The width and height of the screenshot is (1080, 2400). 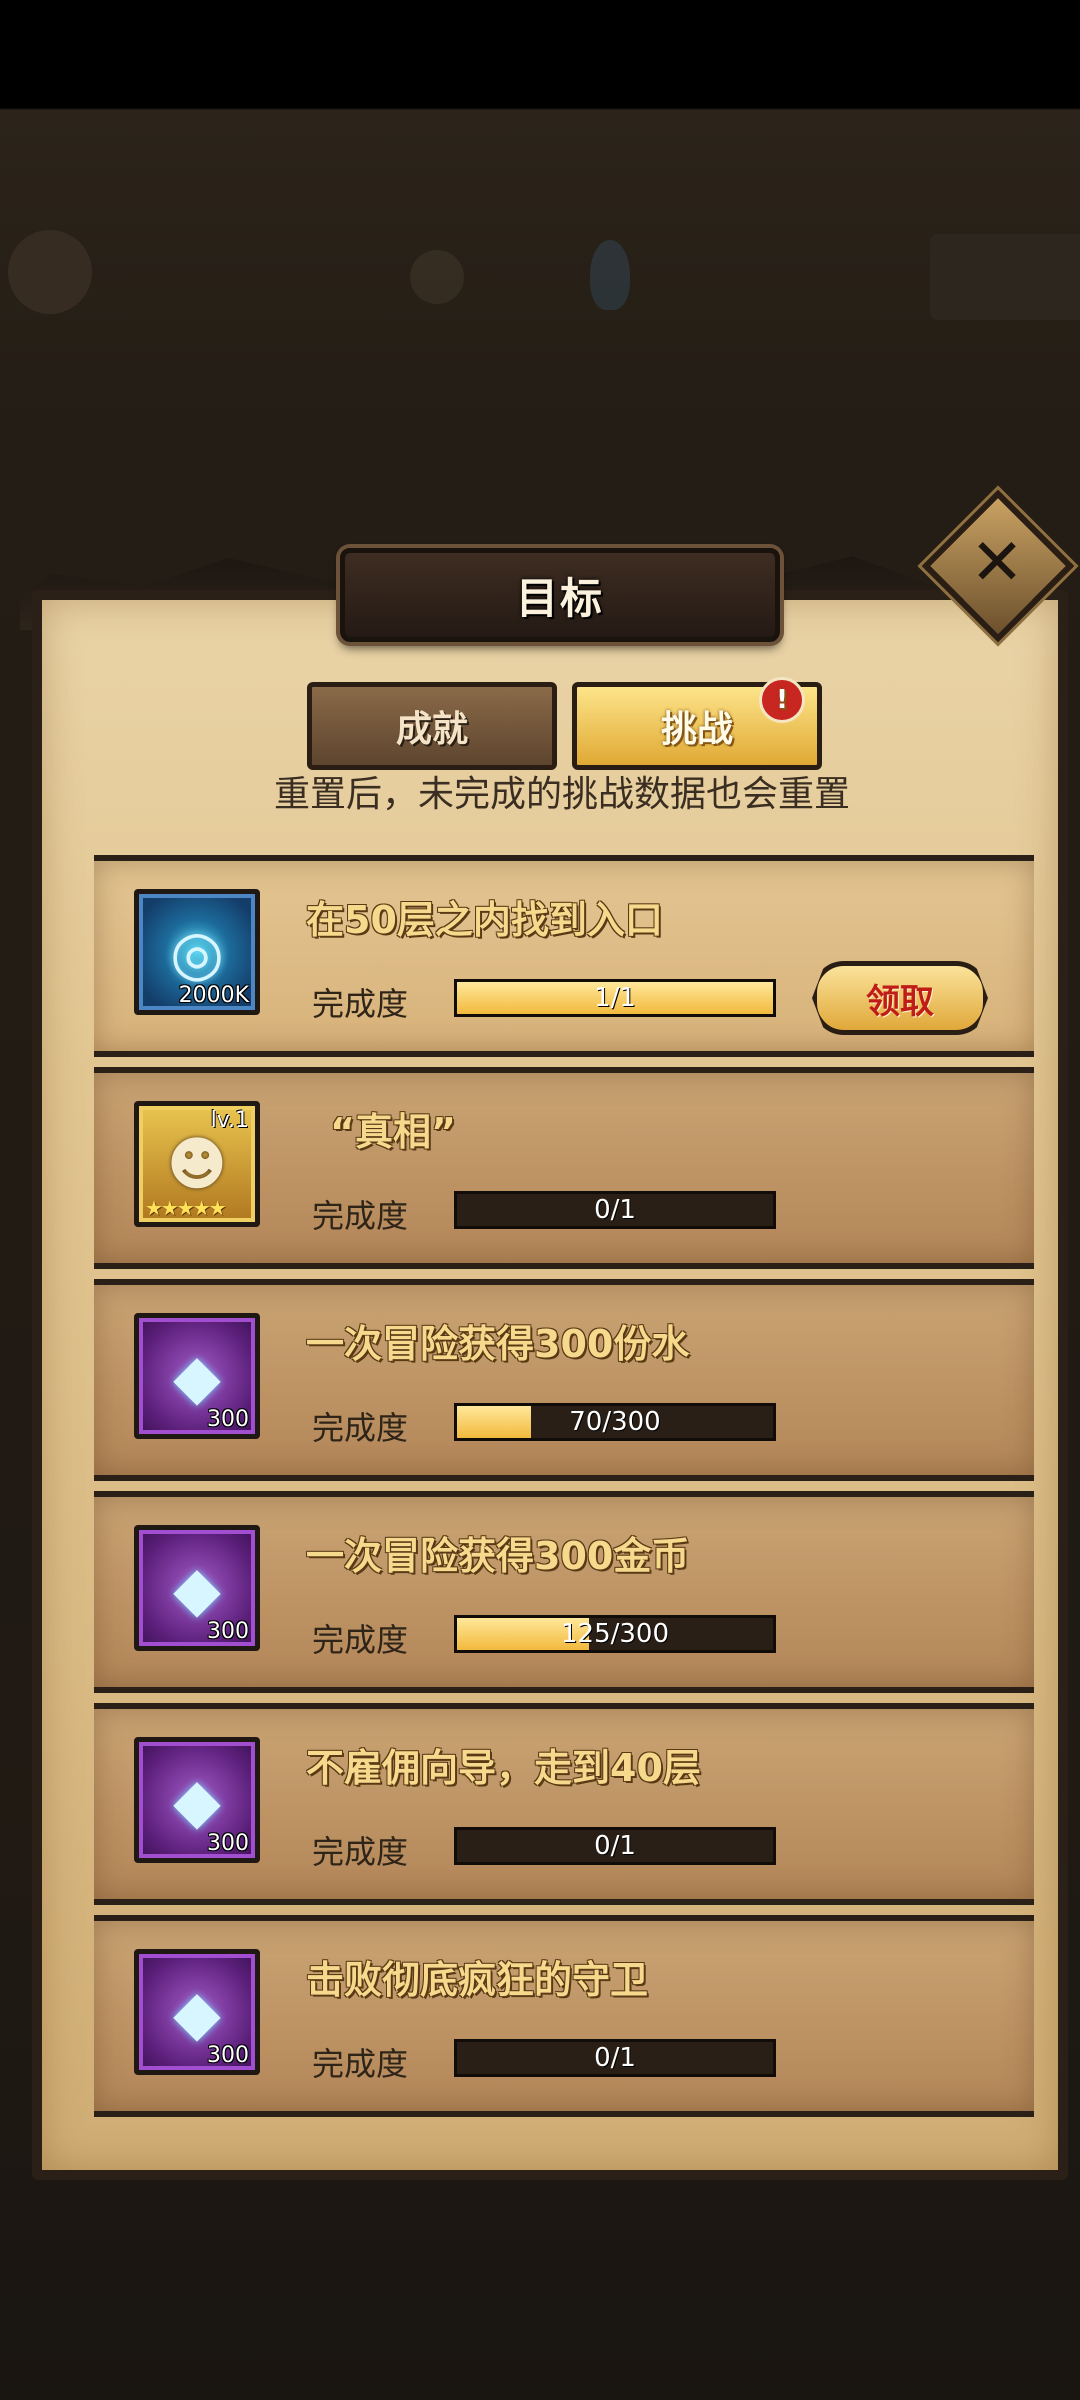 What do you see at coordinates (564, 2016) in the screenshot?
I see `challenge-row: ◆ 300 击败彻底疯狂的守卫 完成度 0/1` at bounding box center [564, 2016].